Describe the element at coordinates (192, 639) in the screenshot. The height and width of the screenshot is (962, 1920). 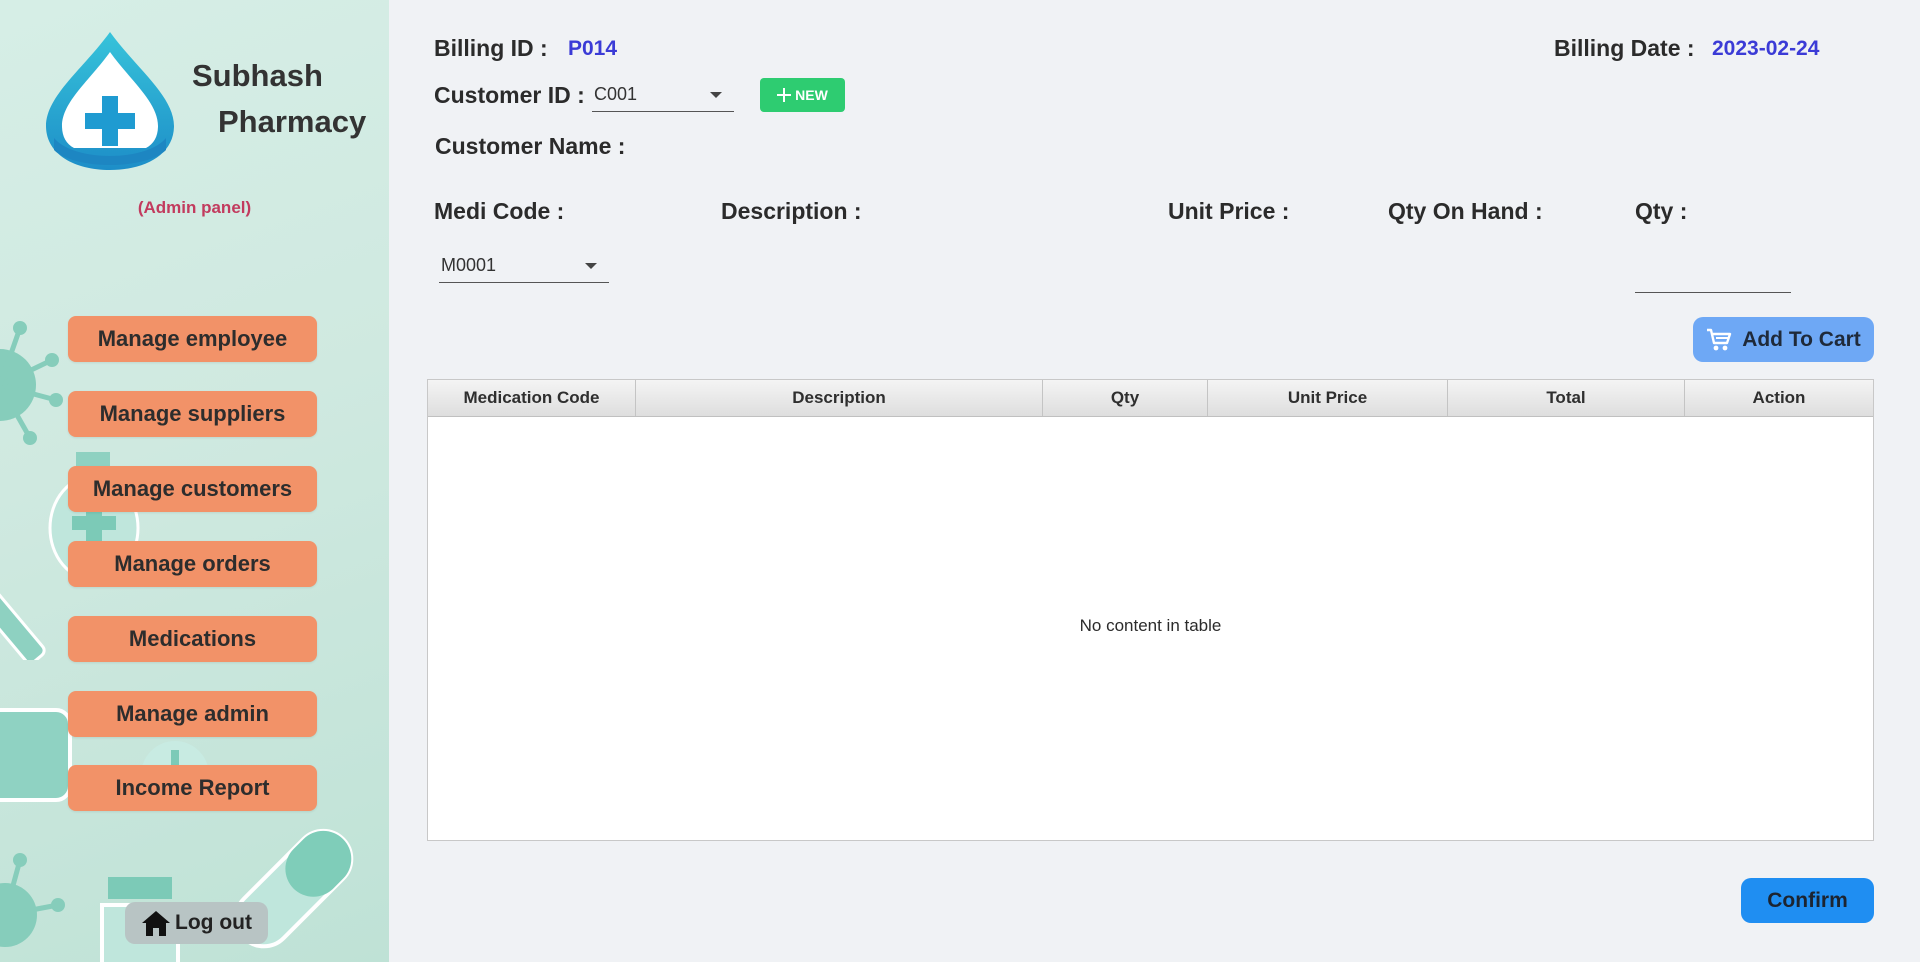
I see `medications-button: Medications` at that location.